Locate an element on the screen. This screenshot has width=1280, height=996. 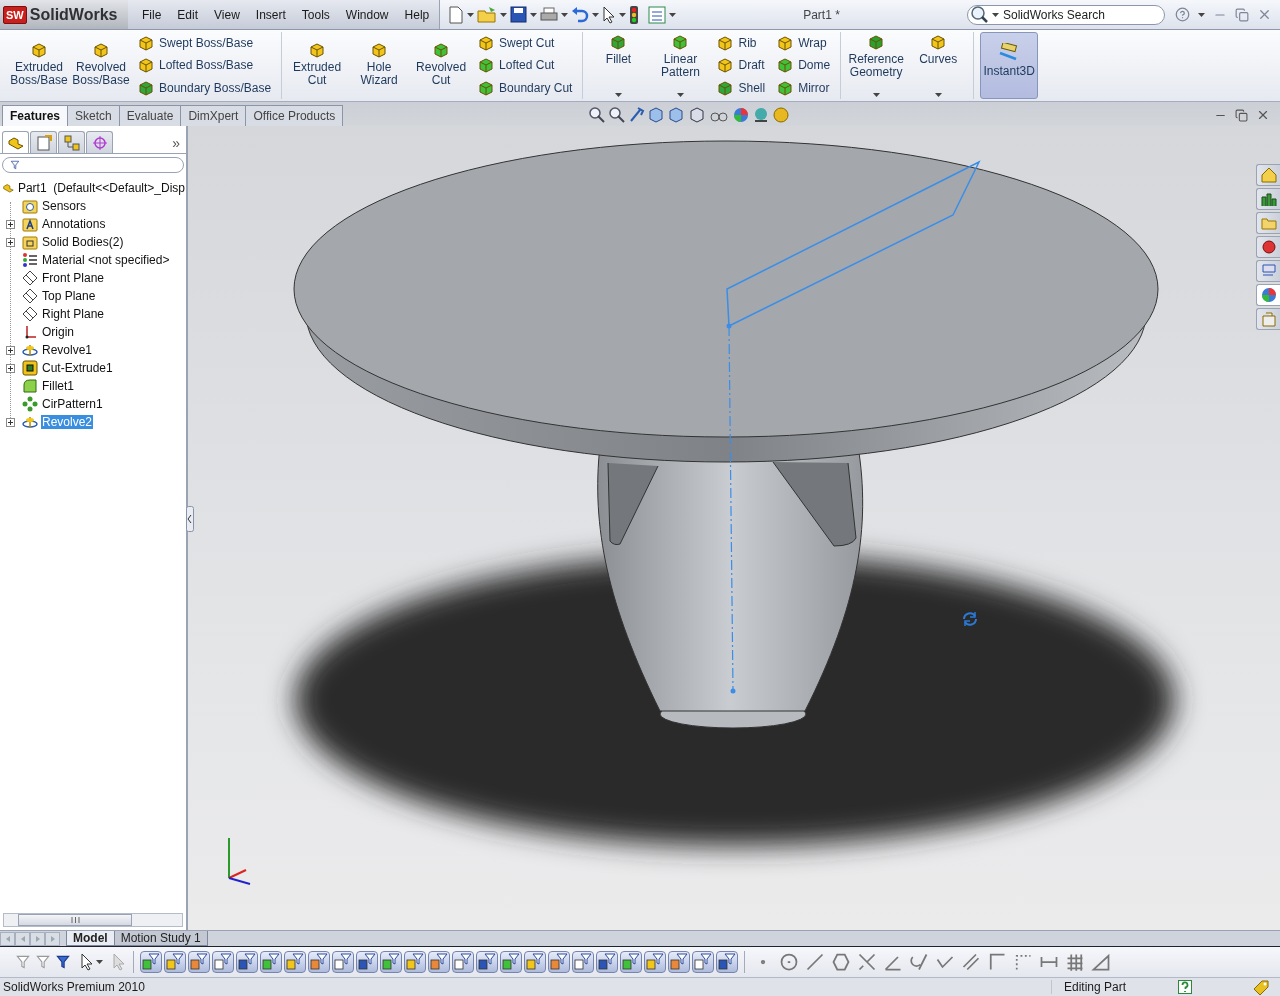
search-field: SolidWorks Search is located at coordinates (1066, 14).